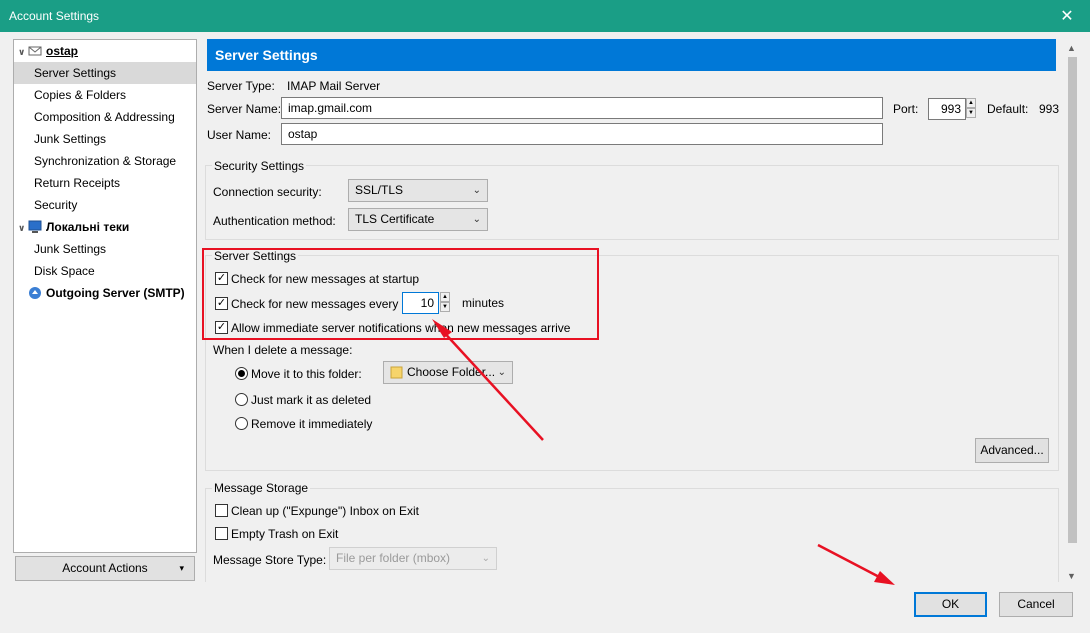 The height and width of the screenshot is (633, 1090). Describe the element at coordinates (75, 73) in the screenshot. I see `tree-item-label: Server Settings` at that location.